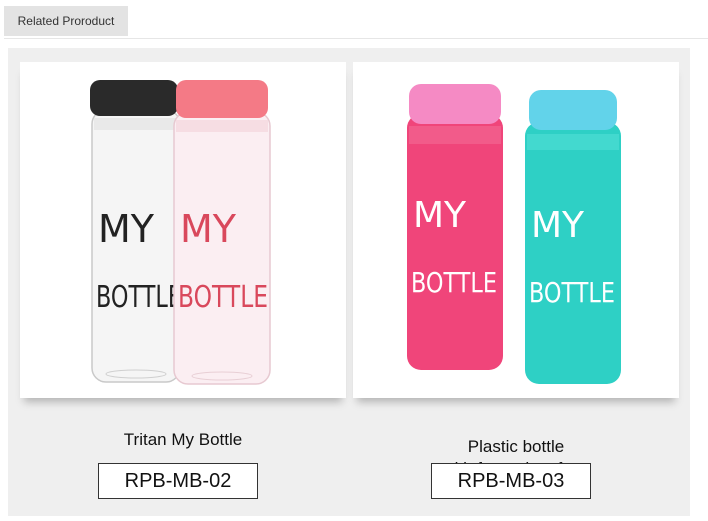  I want to click on clear-bottle: MY BOTTLE, so click(136, 231).